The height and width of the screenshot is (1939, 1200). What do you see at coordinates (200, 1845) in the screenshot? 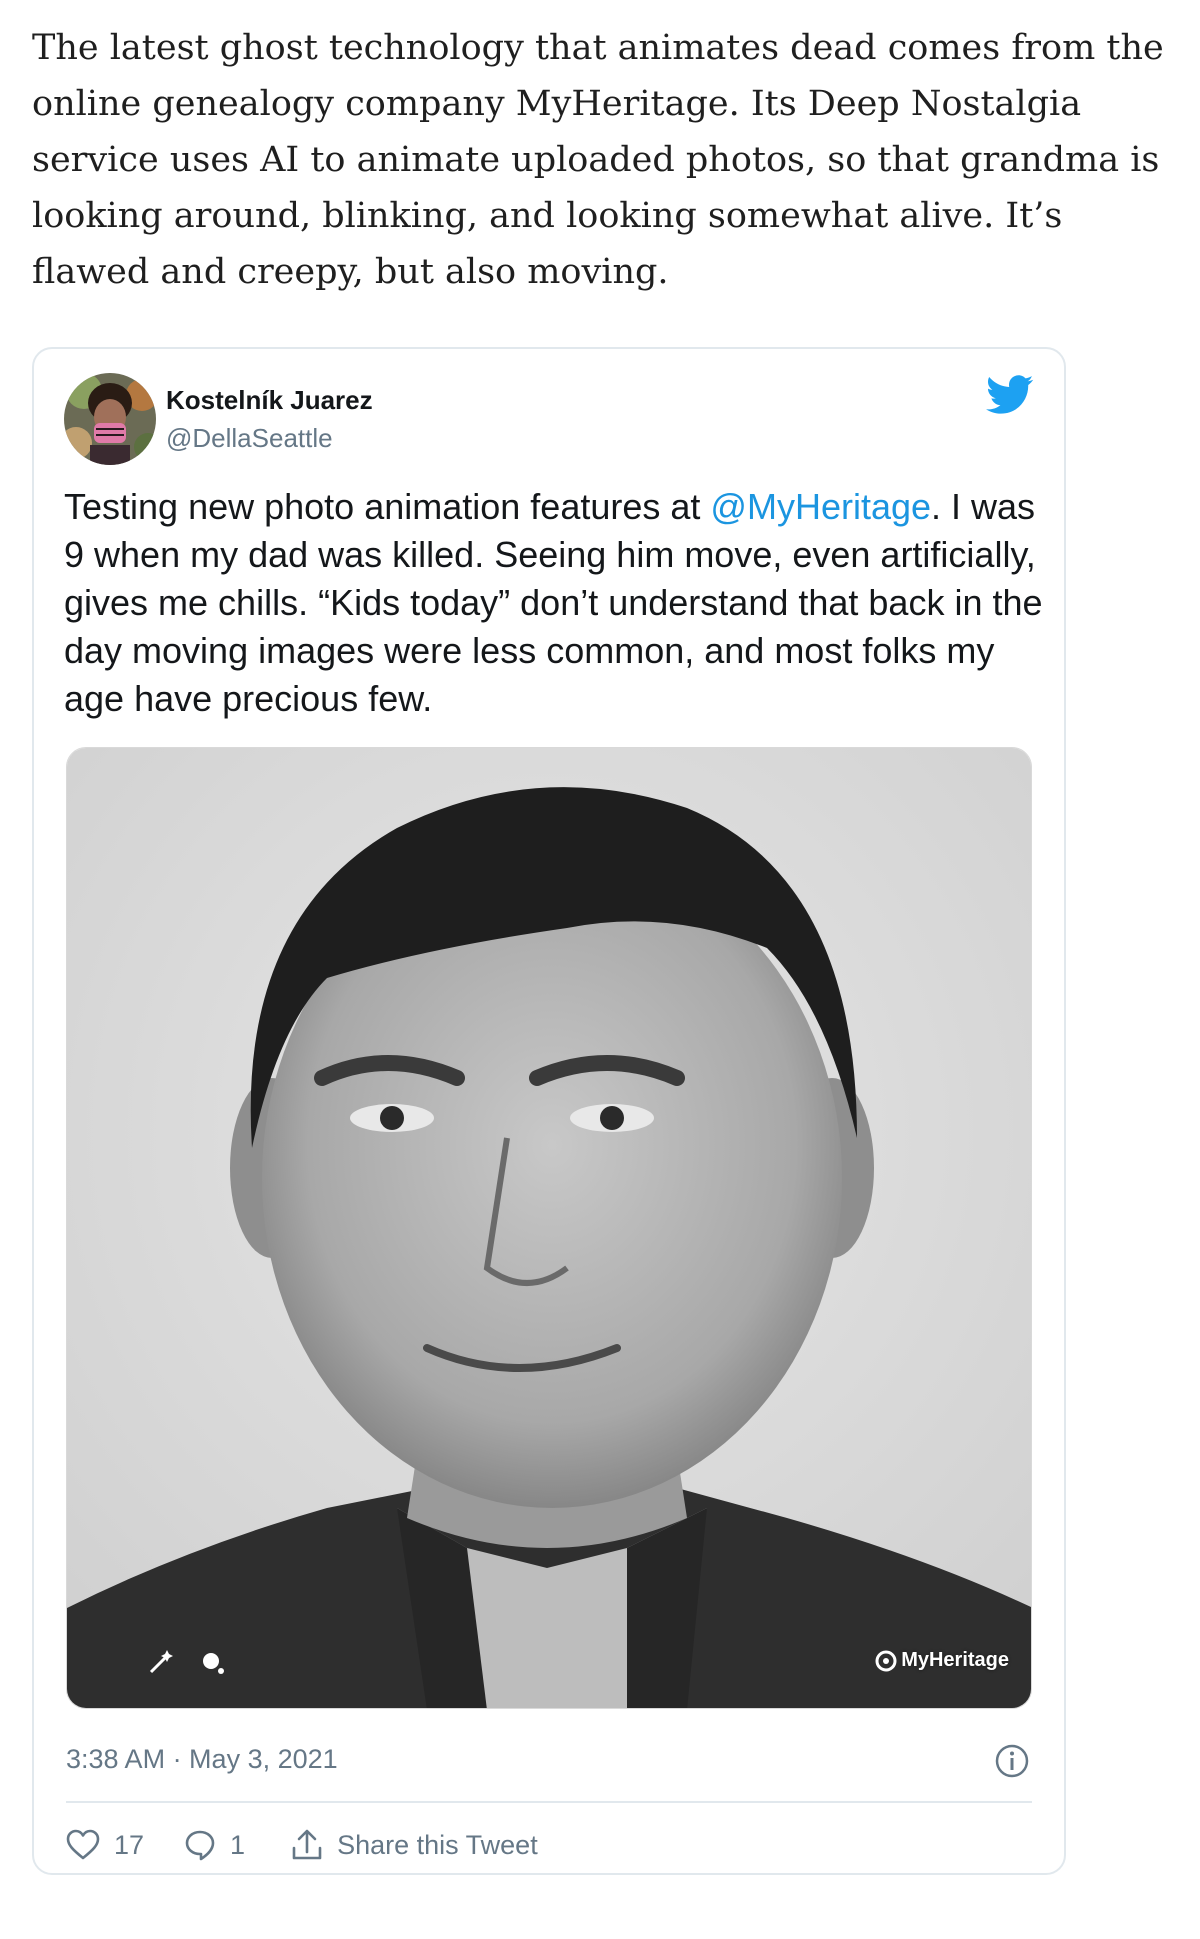
I see `speech-bubble-icon` at bounding box center [200, 1845].